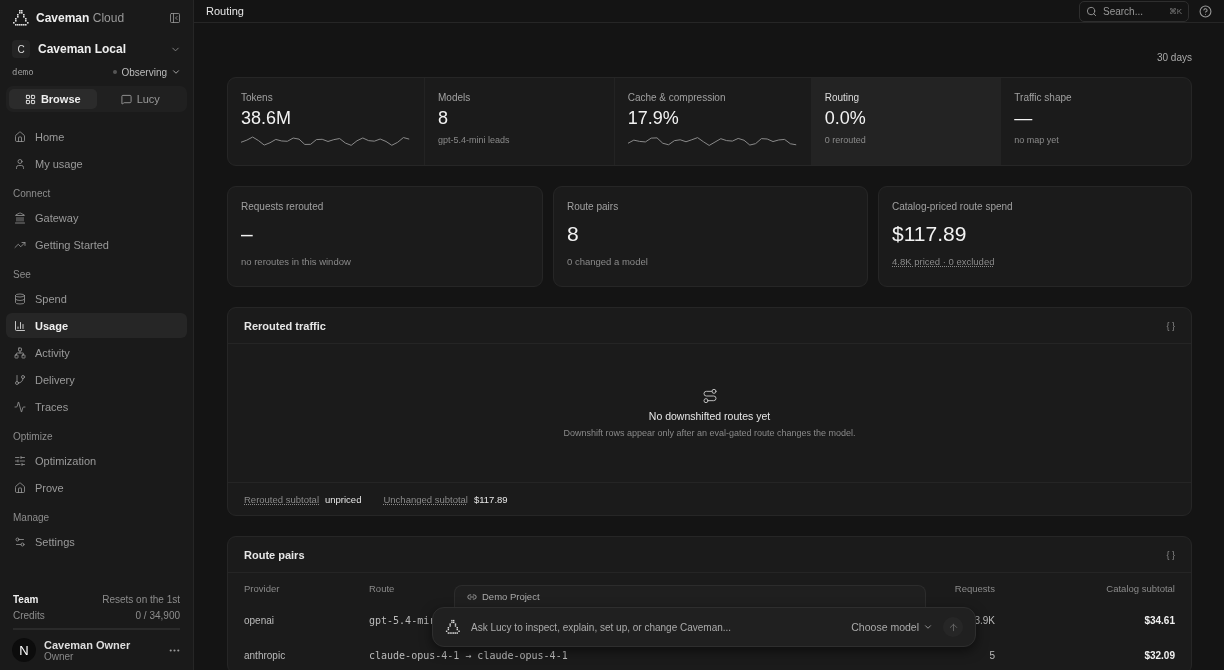 The height and width of the screenshot is (670, 1224). I want to click on column-header: Route, so click(382, 588).